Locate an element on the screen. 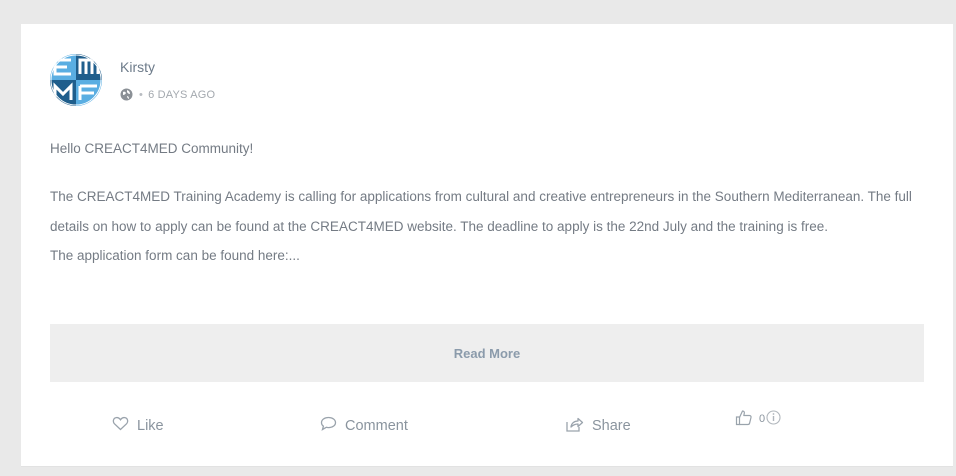 The image size is (956, 476). globe-icon is located at coordinates (126, 94).